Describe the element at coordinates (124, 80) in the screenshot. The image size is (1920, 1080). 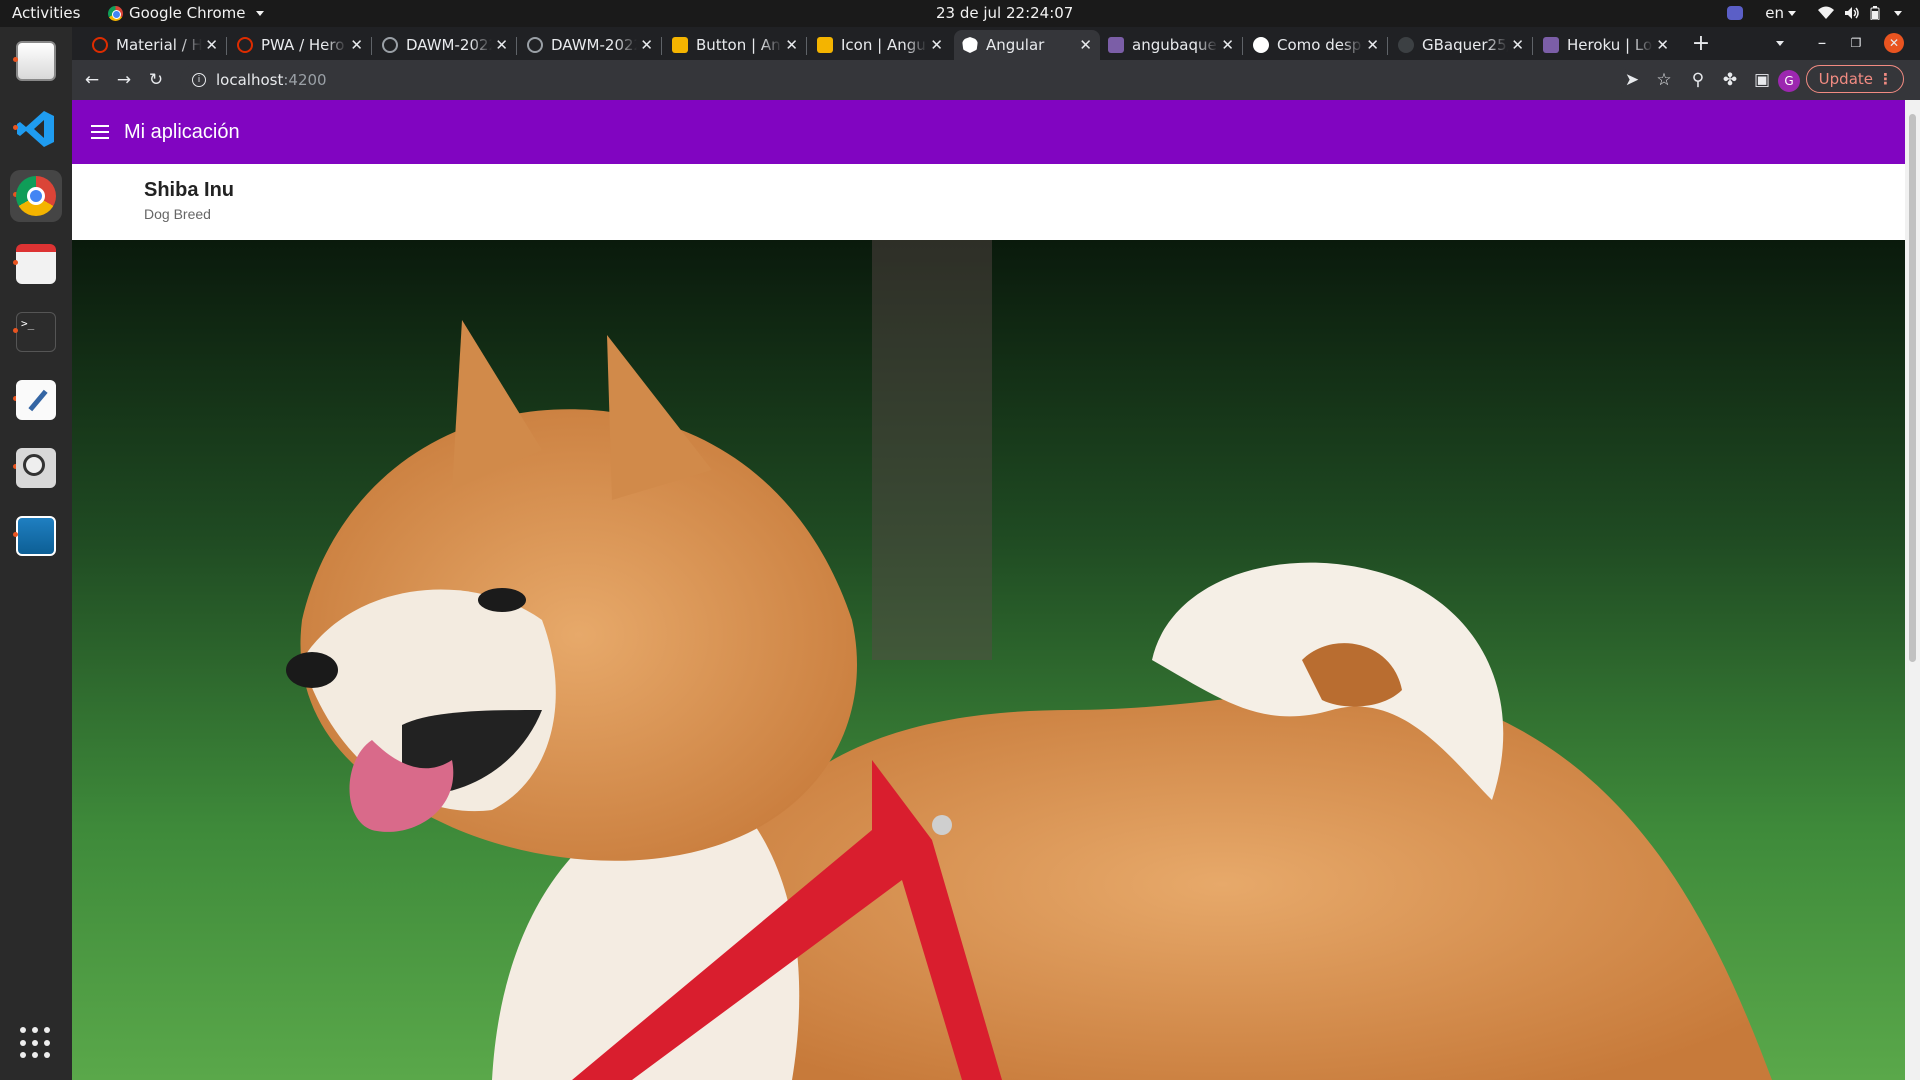
I see `forward-button: →` at that location.